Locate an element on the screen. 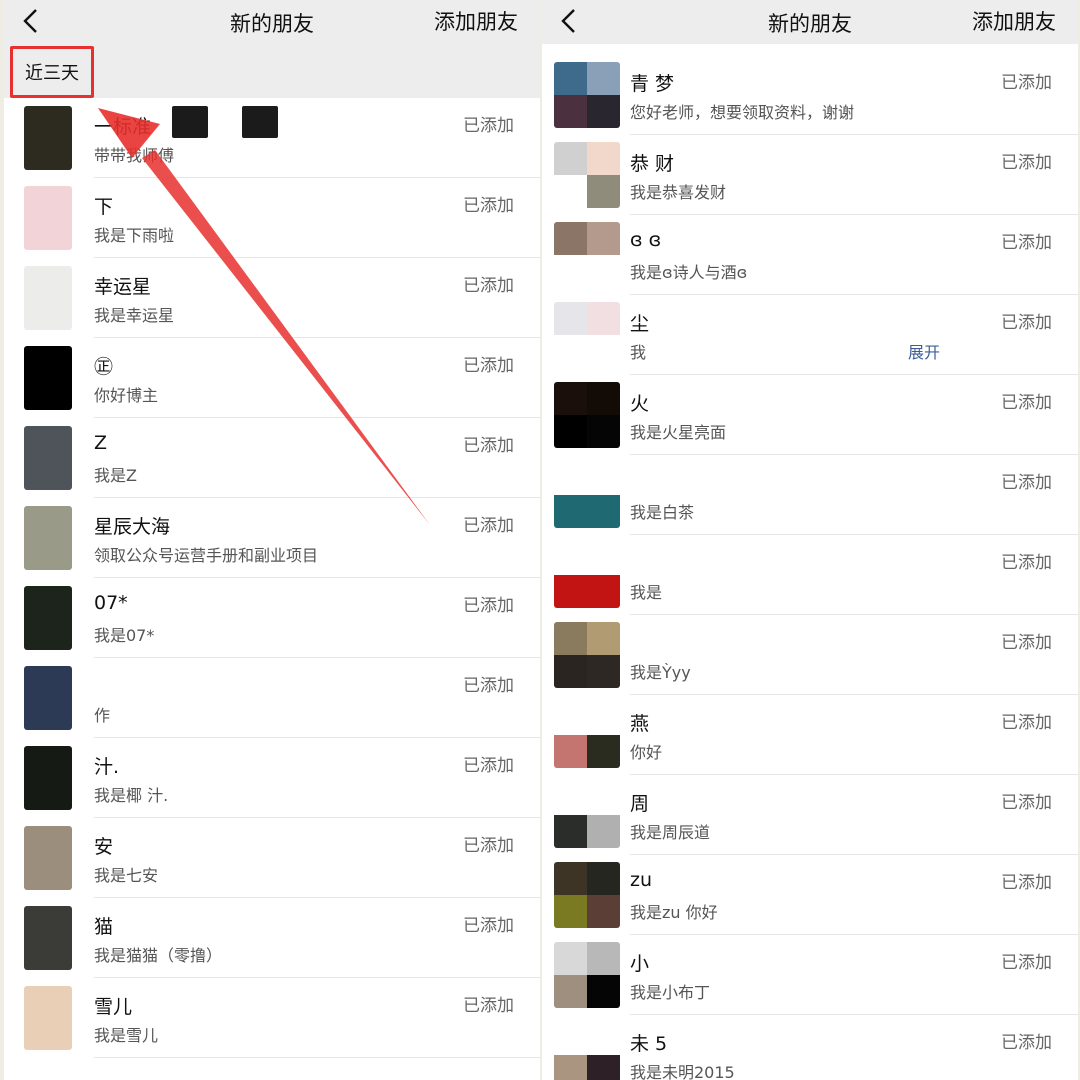 Image resolution: width=1080 pixels, height=1080 pixels. friend-request-row: 尘我 展开 已添加 is located at coordinates (810, 335).